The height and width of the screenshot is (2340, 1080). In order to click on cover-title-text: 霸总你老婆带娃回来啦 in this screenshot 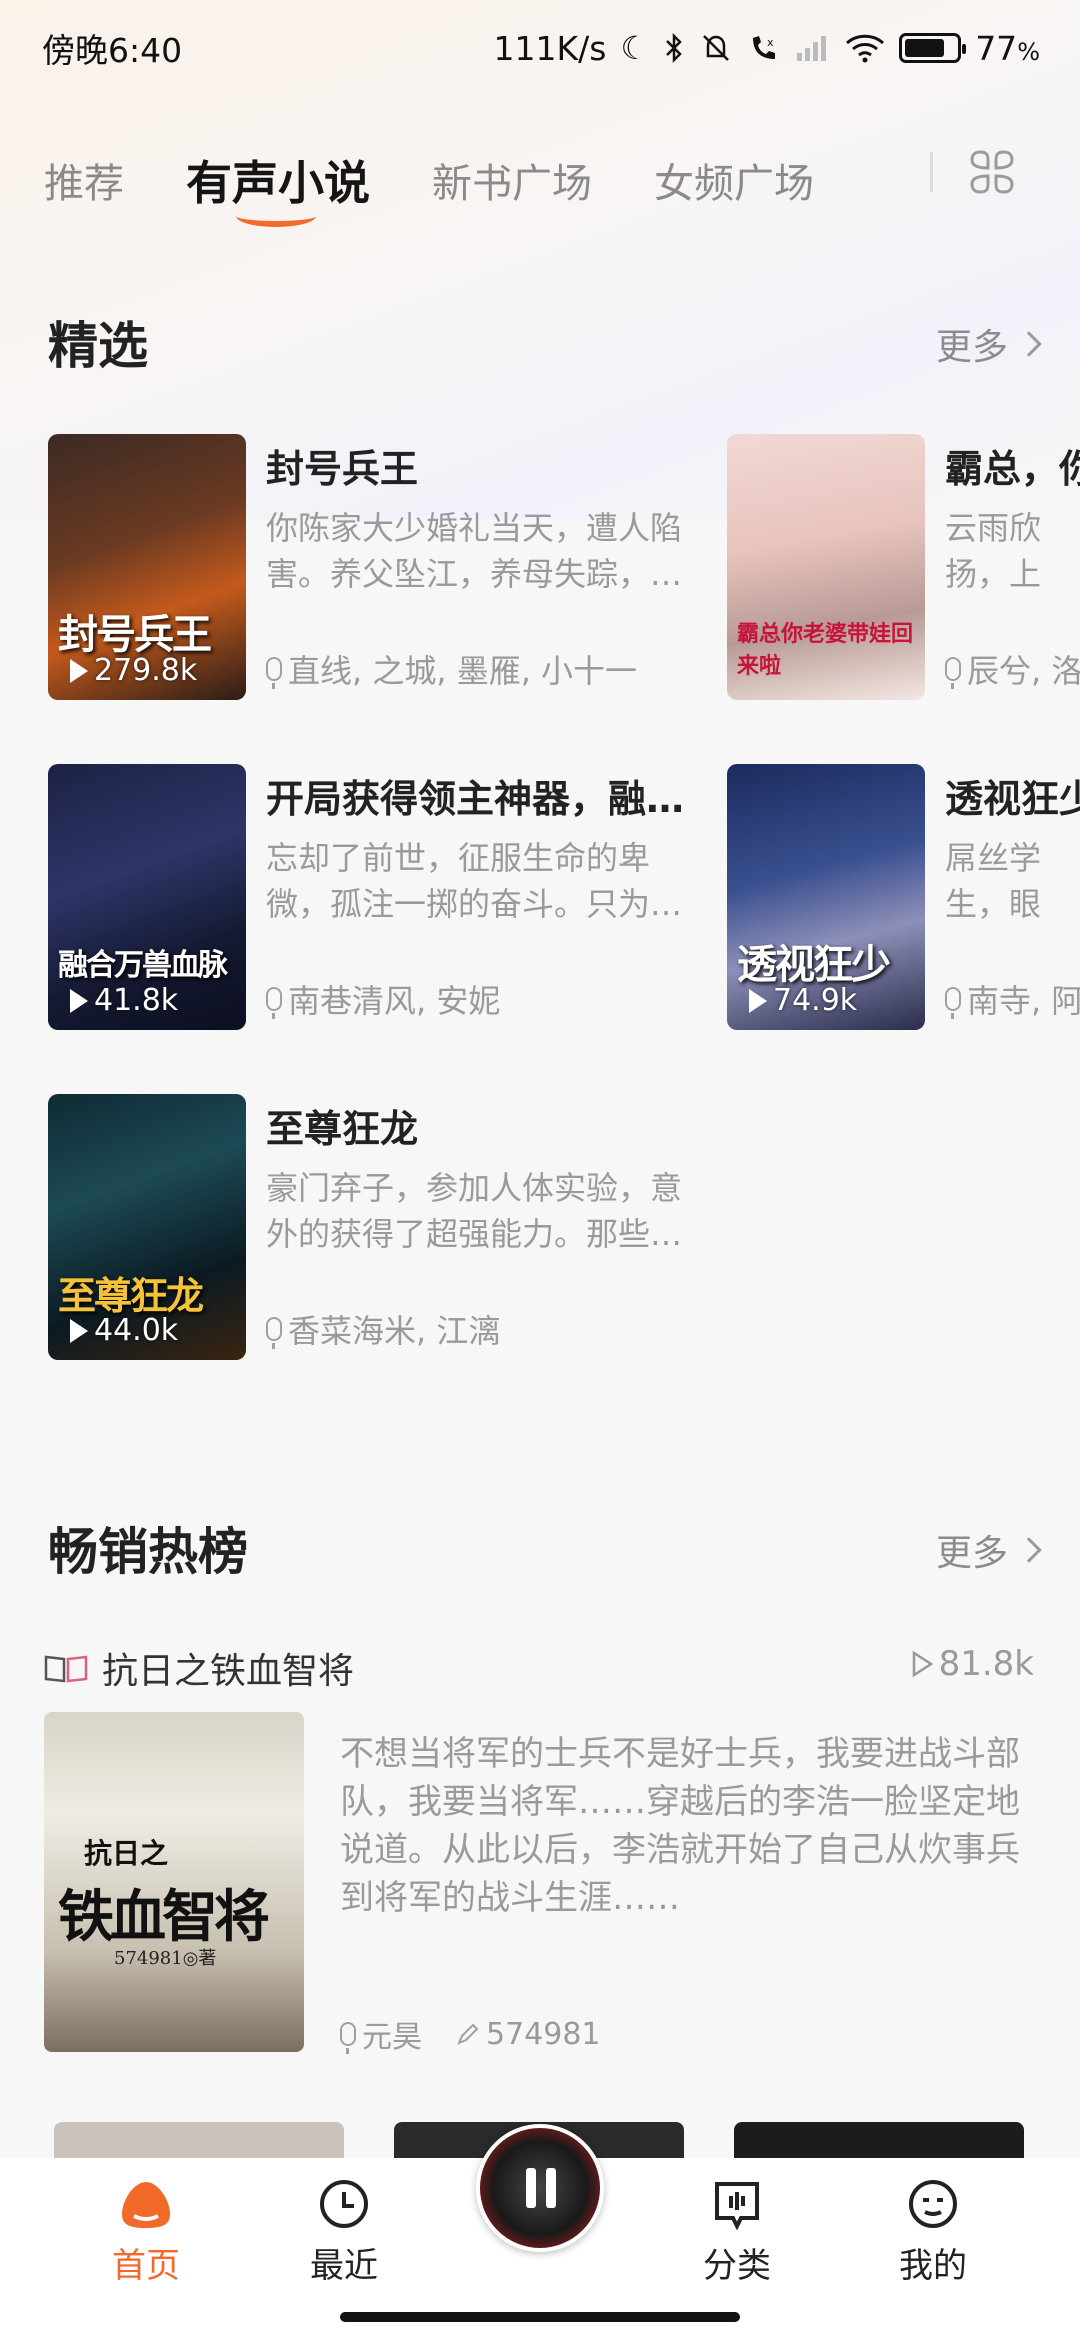, I will do `click(825, 650)`.